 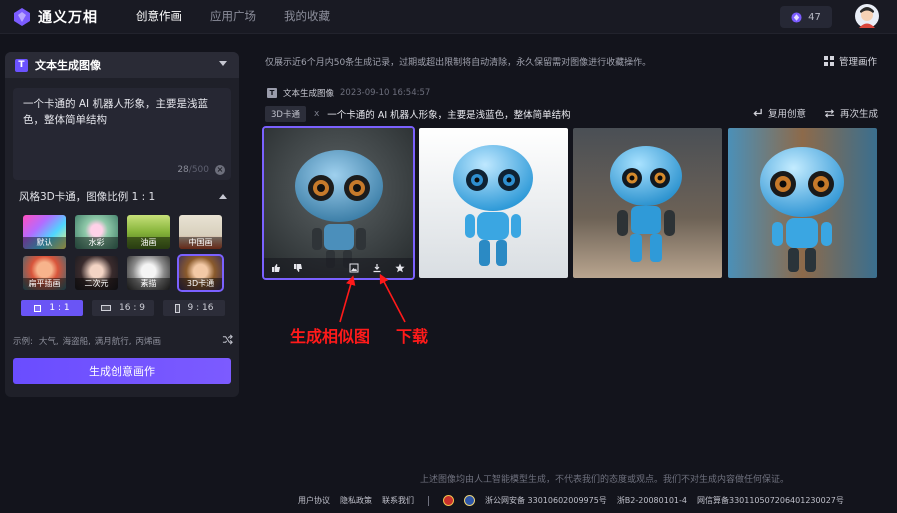 I want to click on style-tile-oil: 油画, so click(x=148, y=232).